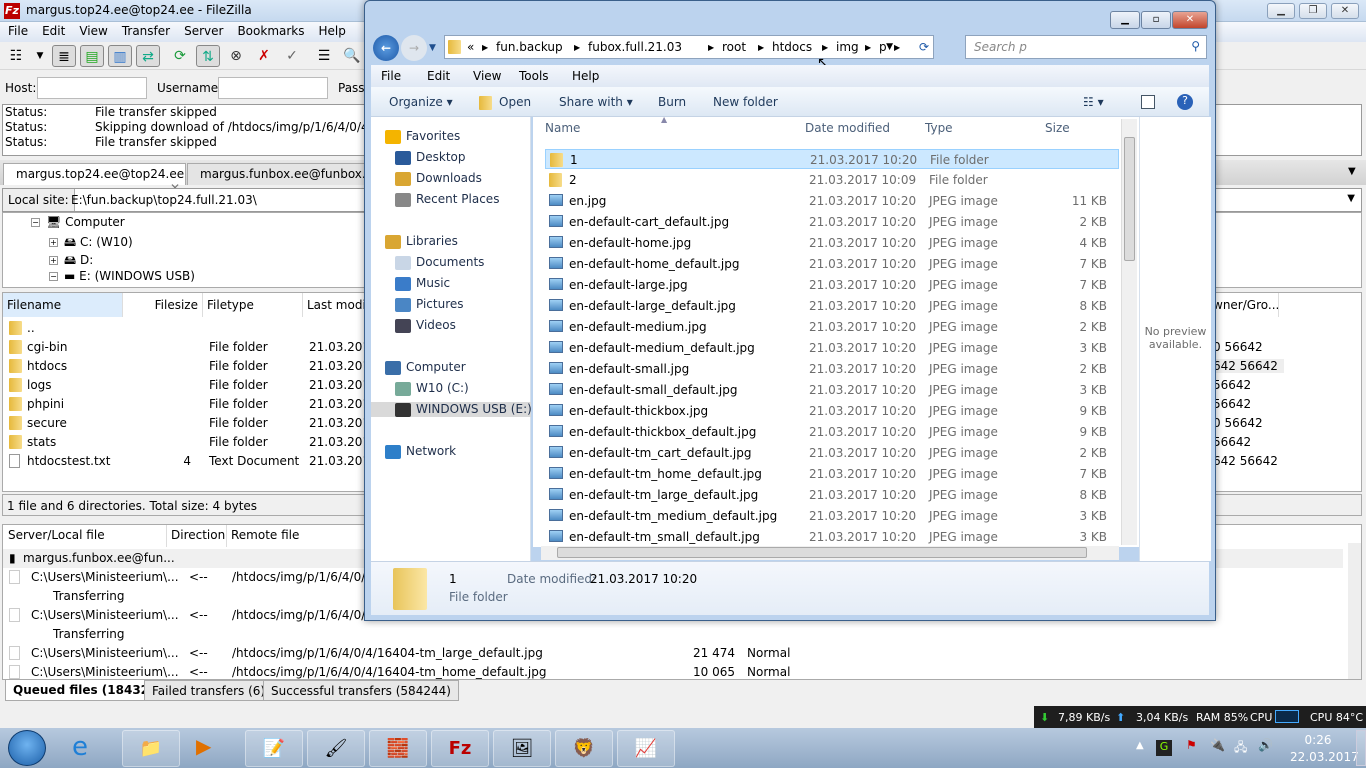  What do you see at coordinates (420, 451) in the screenshot?
I see `nav-network: Network` at bounding box center [420, 451].